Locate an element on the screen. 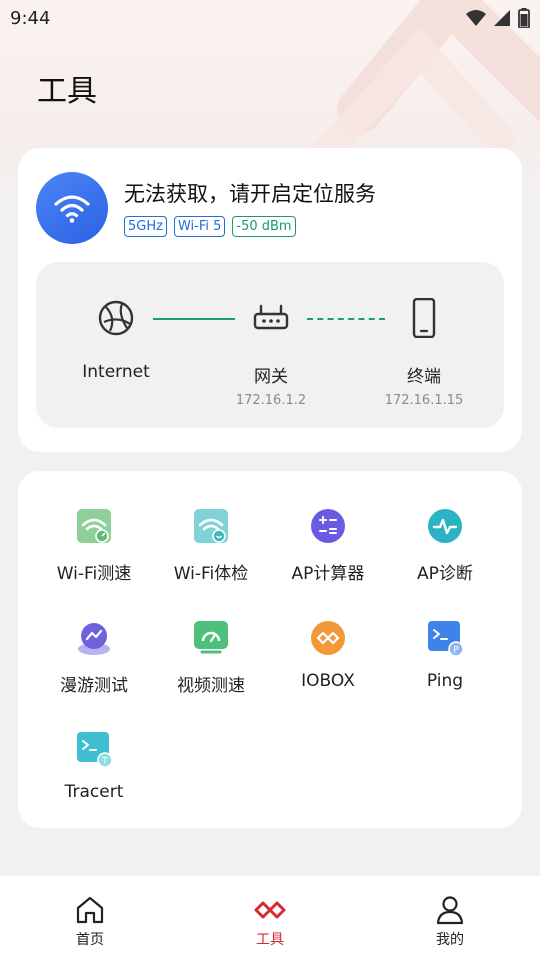 Image resolution: width=540 pixels, height=960 pixels. tool-label: 视频测速 is located at coordinates (211, 686).